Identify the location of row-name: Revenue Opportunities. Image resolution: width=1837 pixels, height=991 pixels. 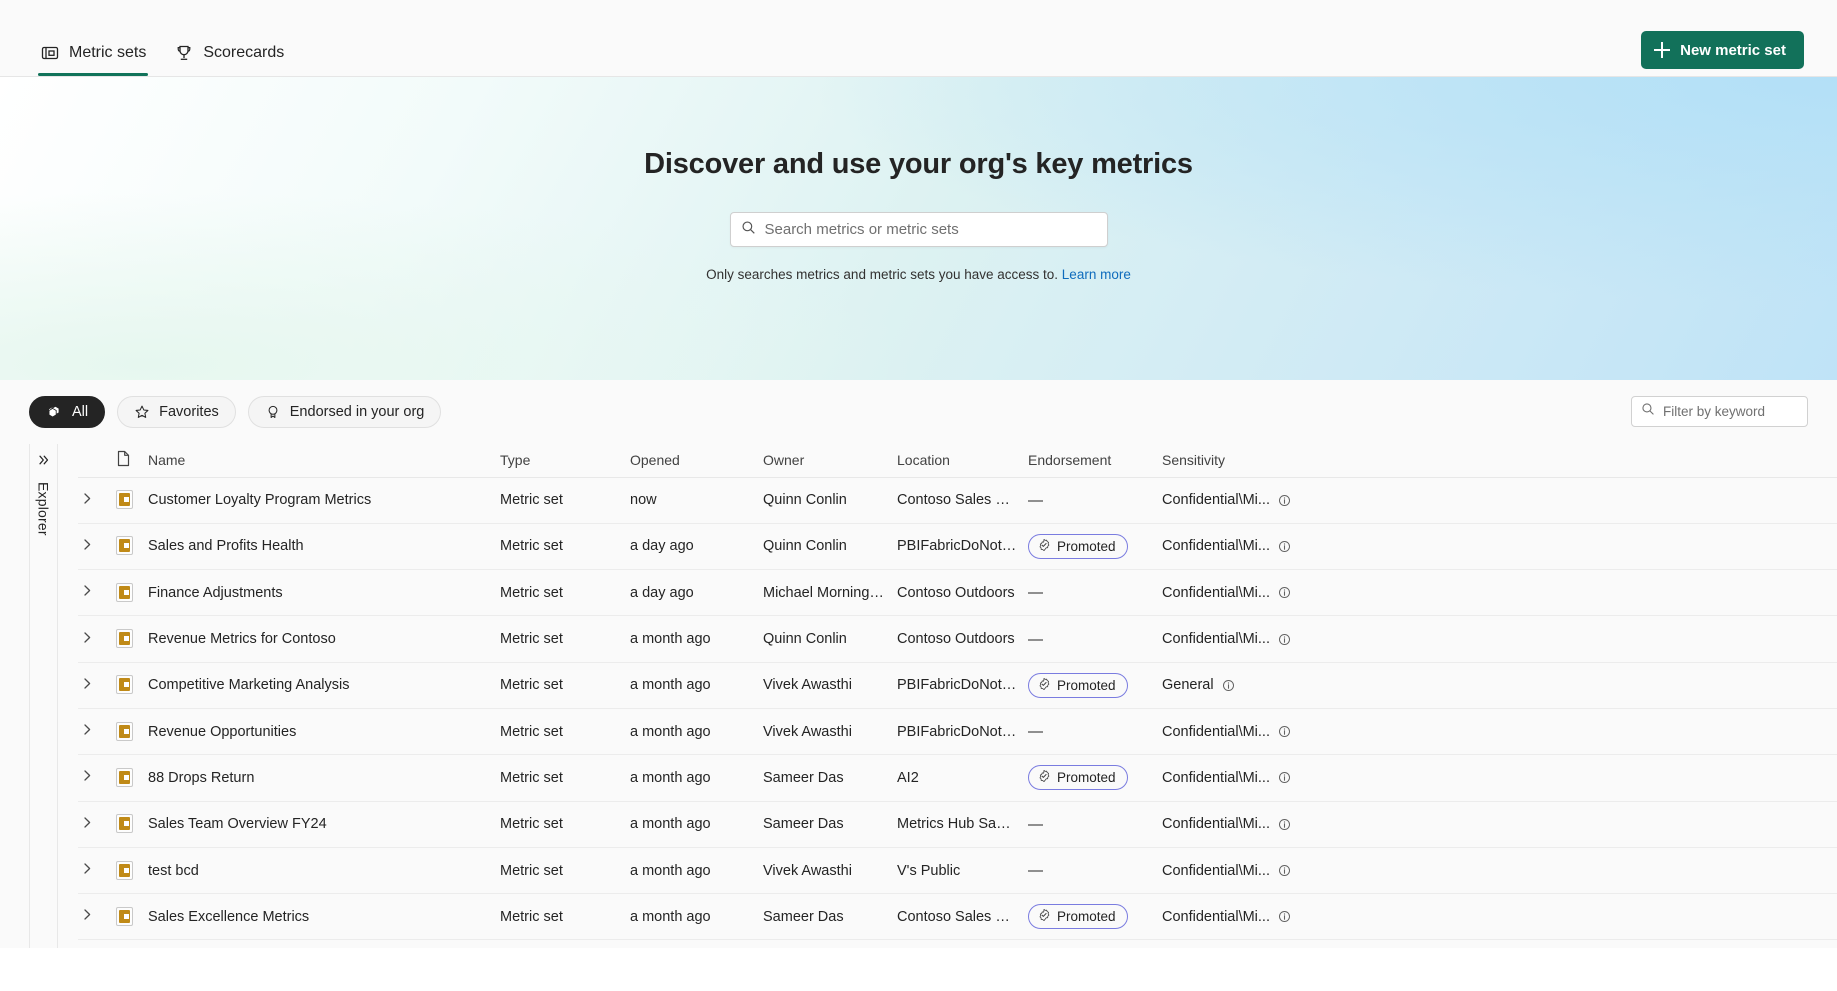
(324, 732).